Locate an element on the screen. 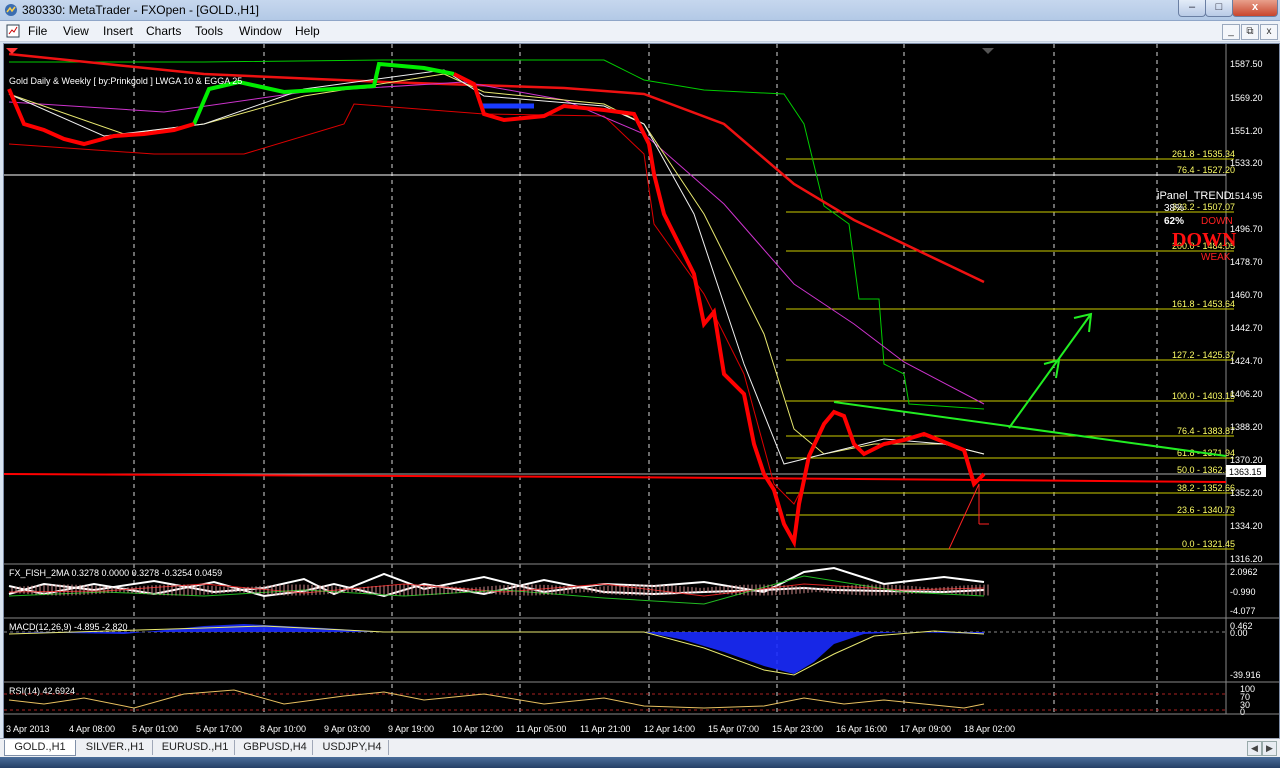  chart-shift-marker is located at coordinates (12, 51).